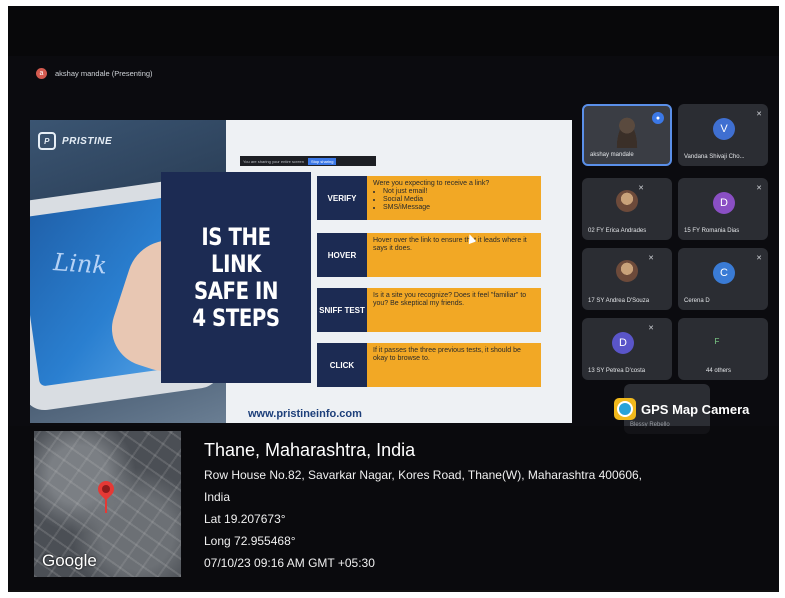 This screenshot has height=598, width=785. Describe the element at coordinates (723, 349) in the screenshot. I see `participant-tile-others: F 44 others` at that location.